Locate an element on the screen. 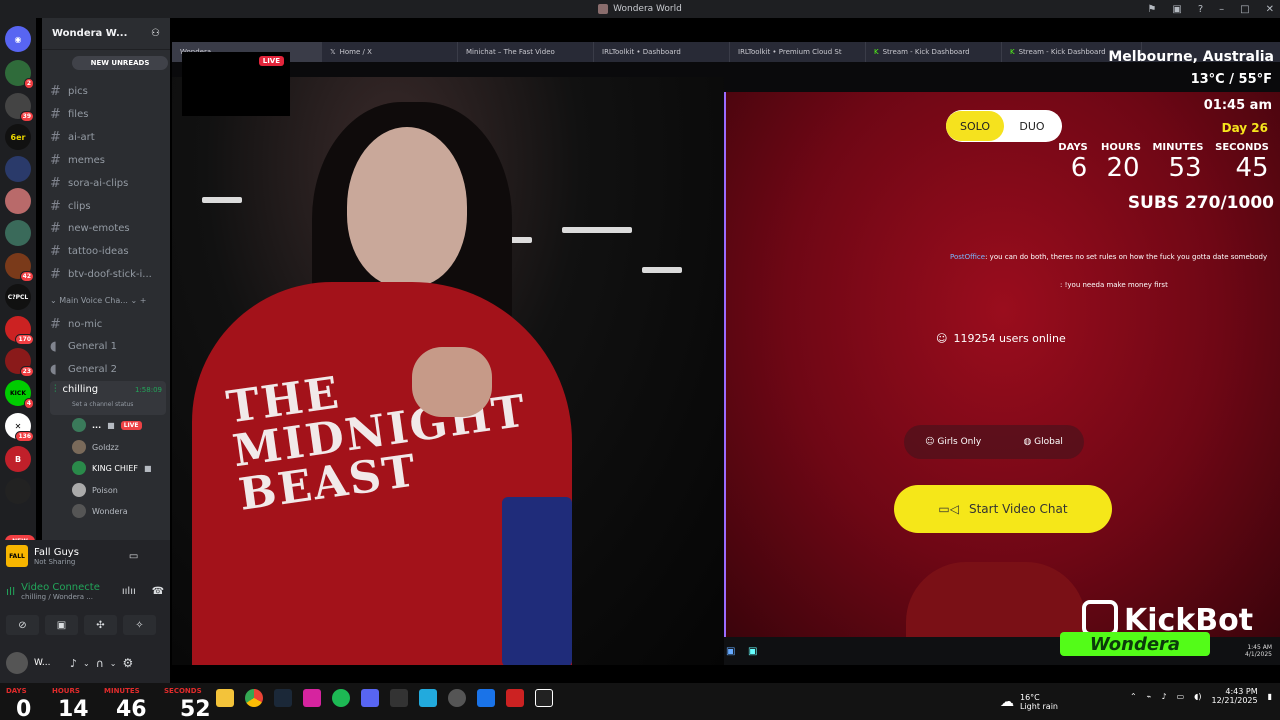  kick-server-icon: KICK 4 is located at coordinates (19, 394).